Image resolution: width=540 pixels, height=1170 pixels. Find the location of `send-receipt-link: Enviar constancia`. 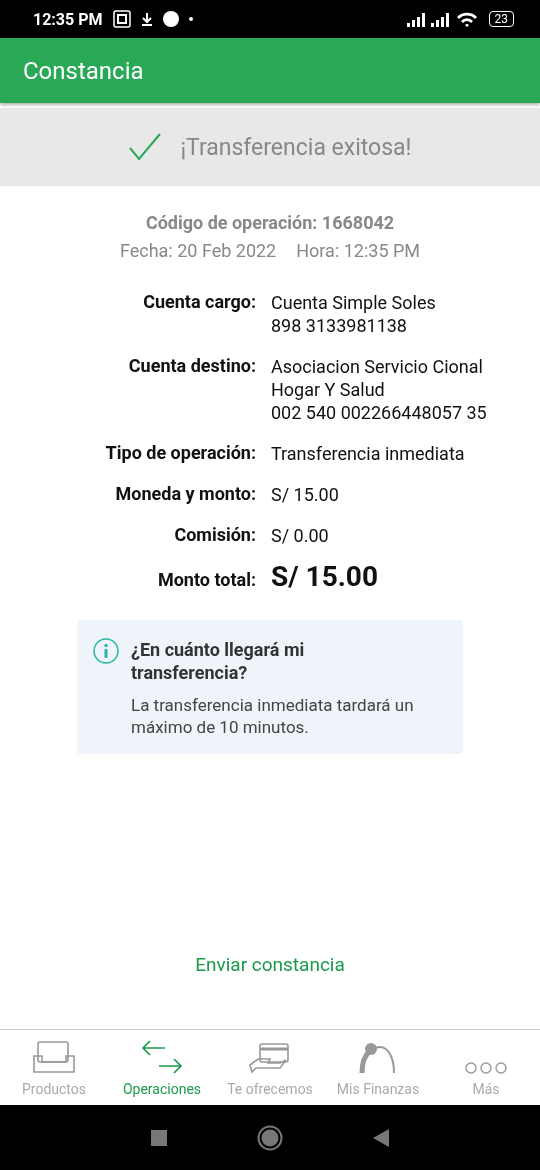

send-receipt-link: Enviar constancia is located at coordinates (270, 964).